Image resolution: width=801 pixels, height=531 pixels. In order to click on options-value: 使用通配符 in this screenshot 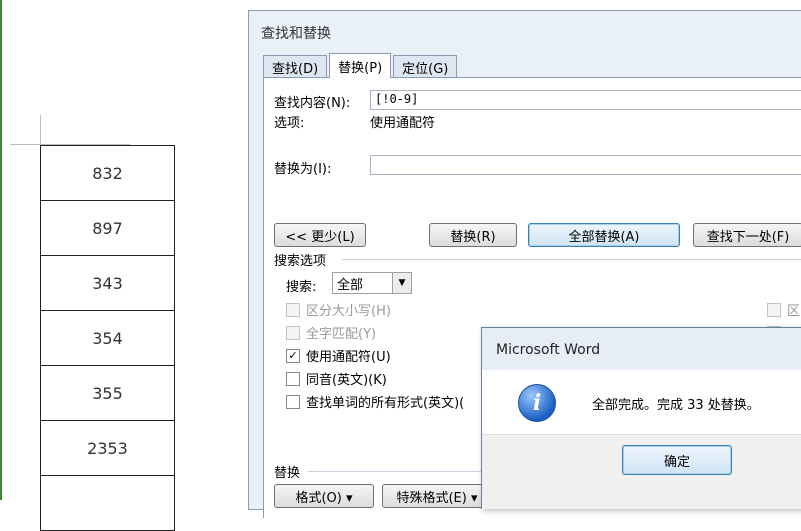, I will do `click(403, 123)`.